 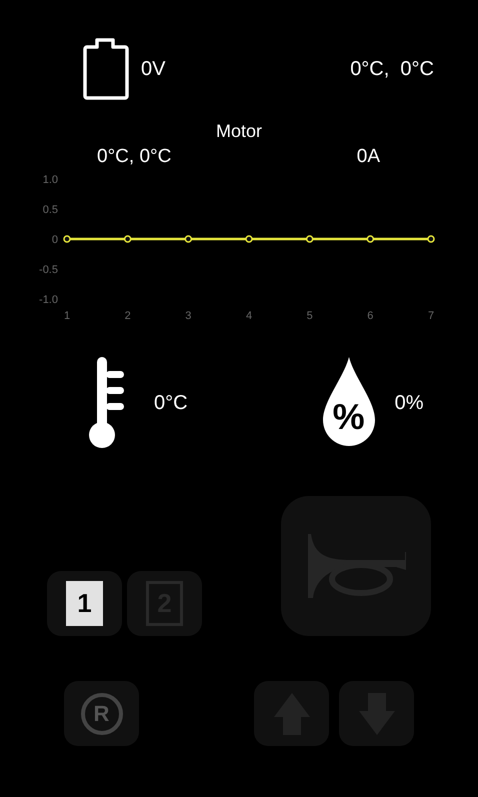 I want to click on down-button, so click(x=376, y=713).